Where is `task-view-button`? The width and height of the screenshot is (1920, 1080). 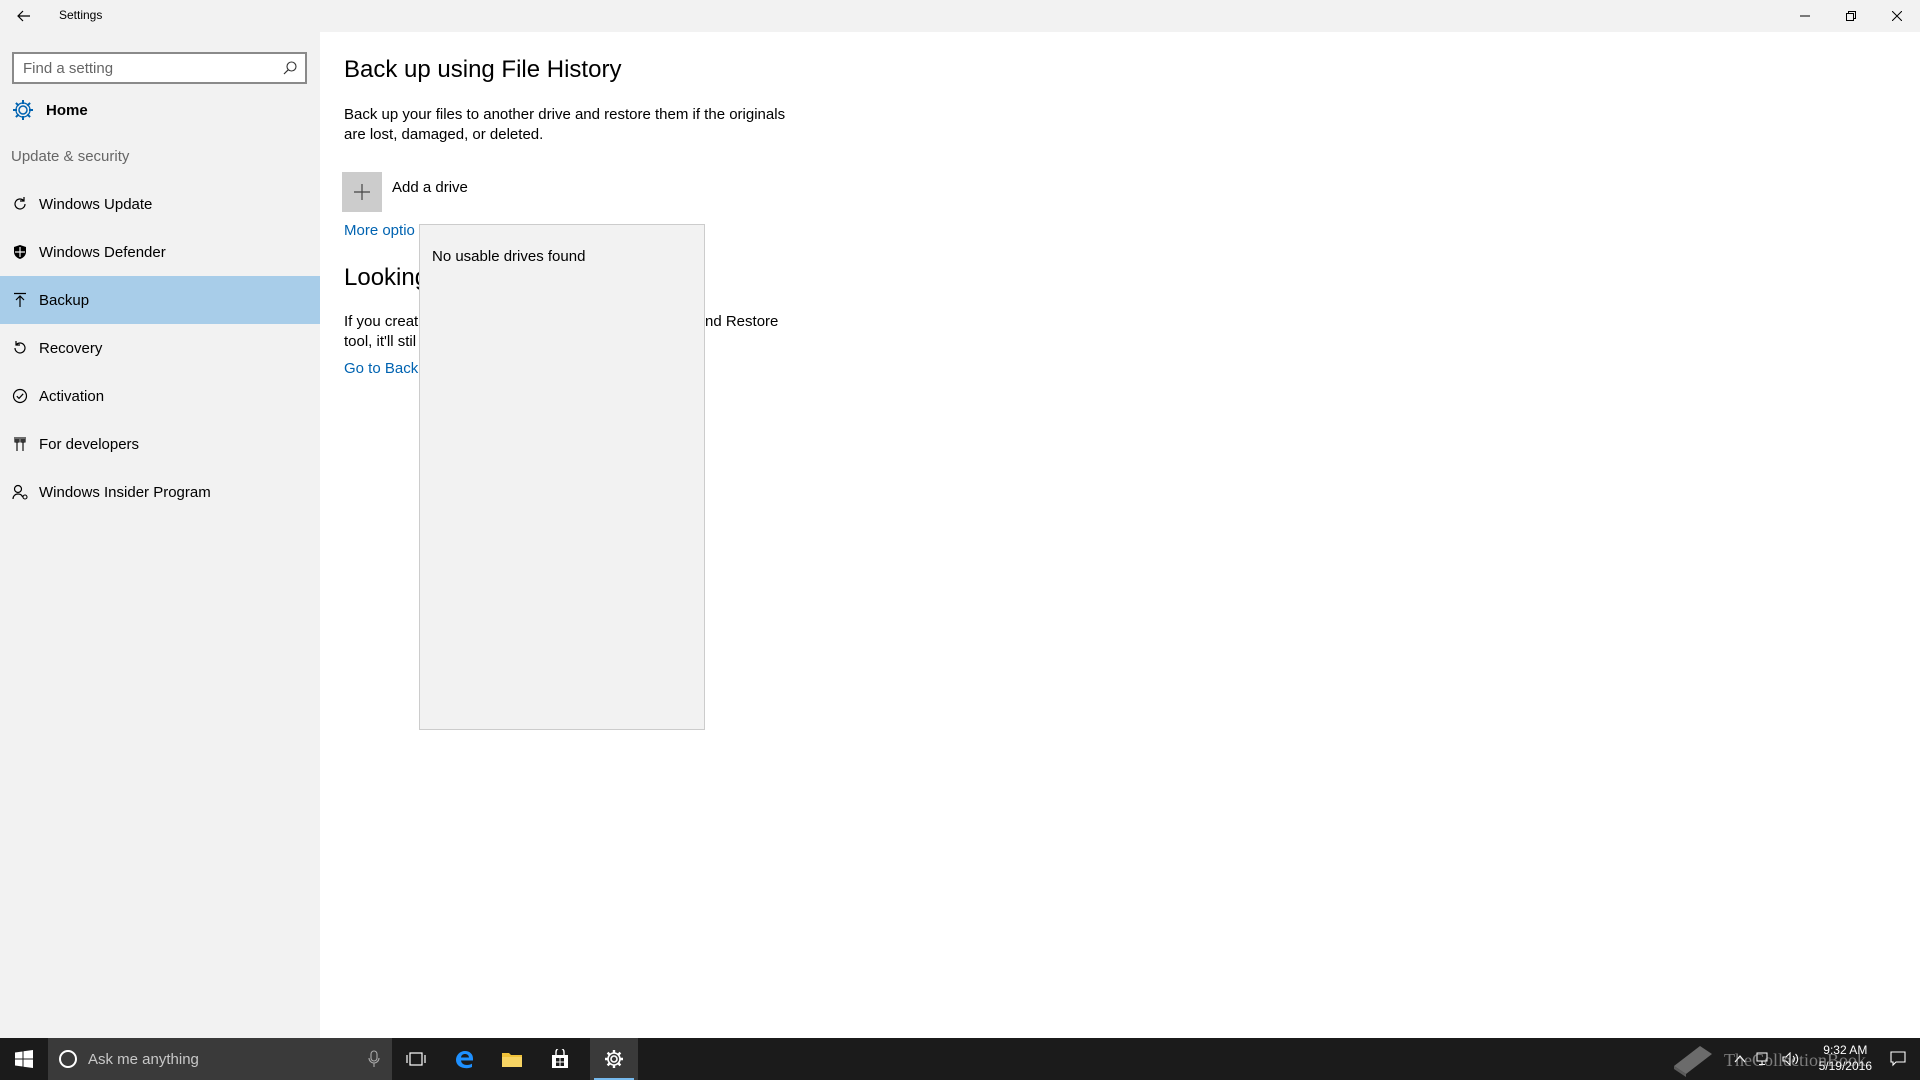
task-view-button is located at coordinates (416, 1059).